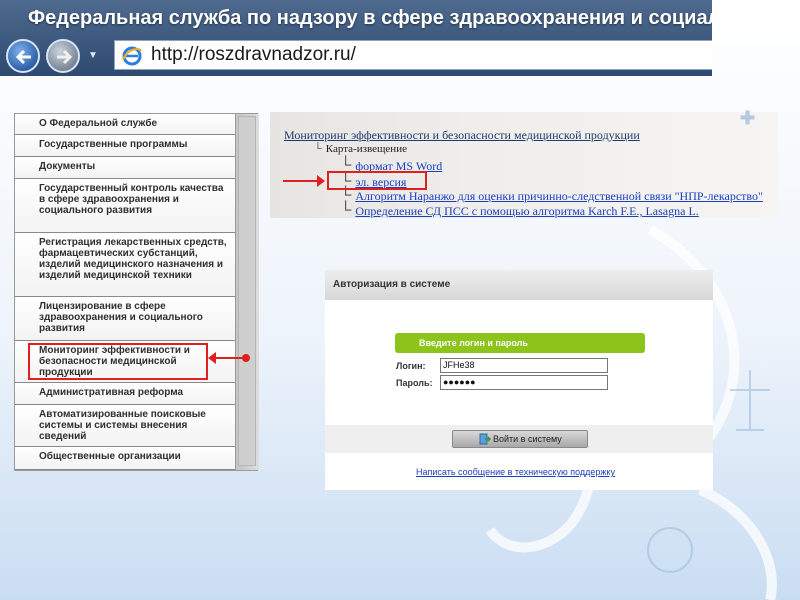  What do you see at coordinates (132, 56) in the screenshot?
I see `internet-explorer-icon` at bounding box center [132, 56].